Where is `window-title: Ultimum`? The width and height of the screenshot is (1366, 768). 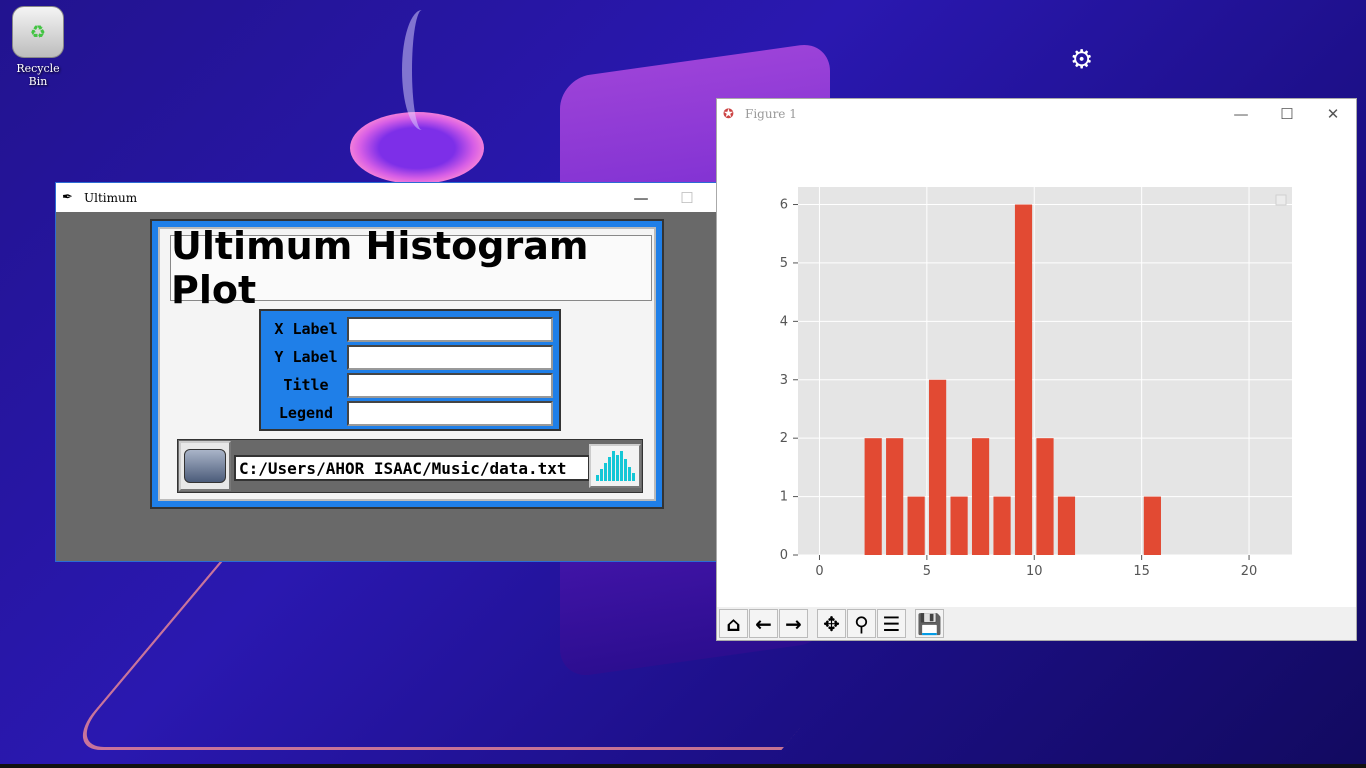 window-title: Ultimum is located at coordinates (111, 197).